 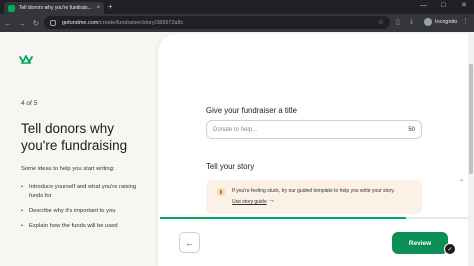 I want to click on arrow-right-icon: →, so click(x=271, y=200).